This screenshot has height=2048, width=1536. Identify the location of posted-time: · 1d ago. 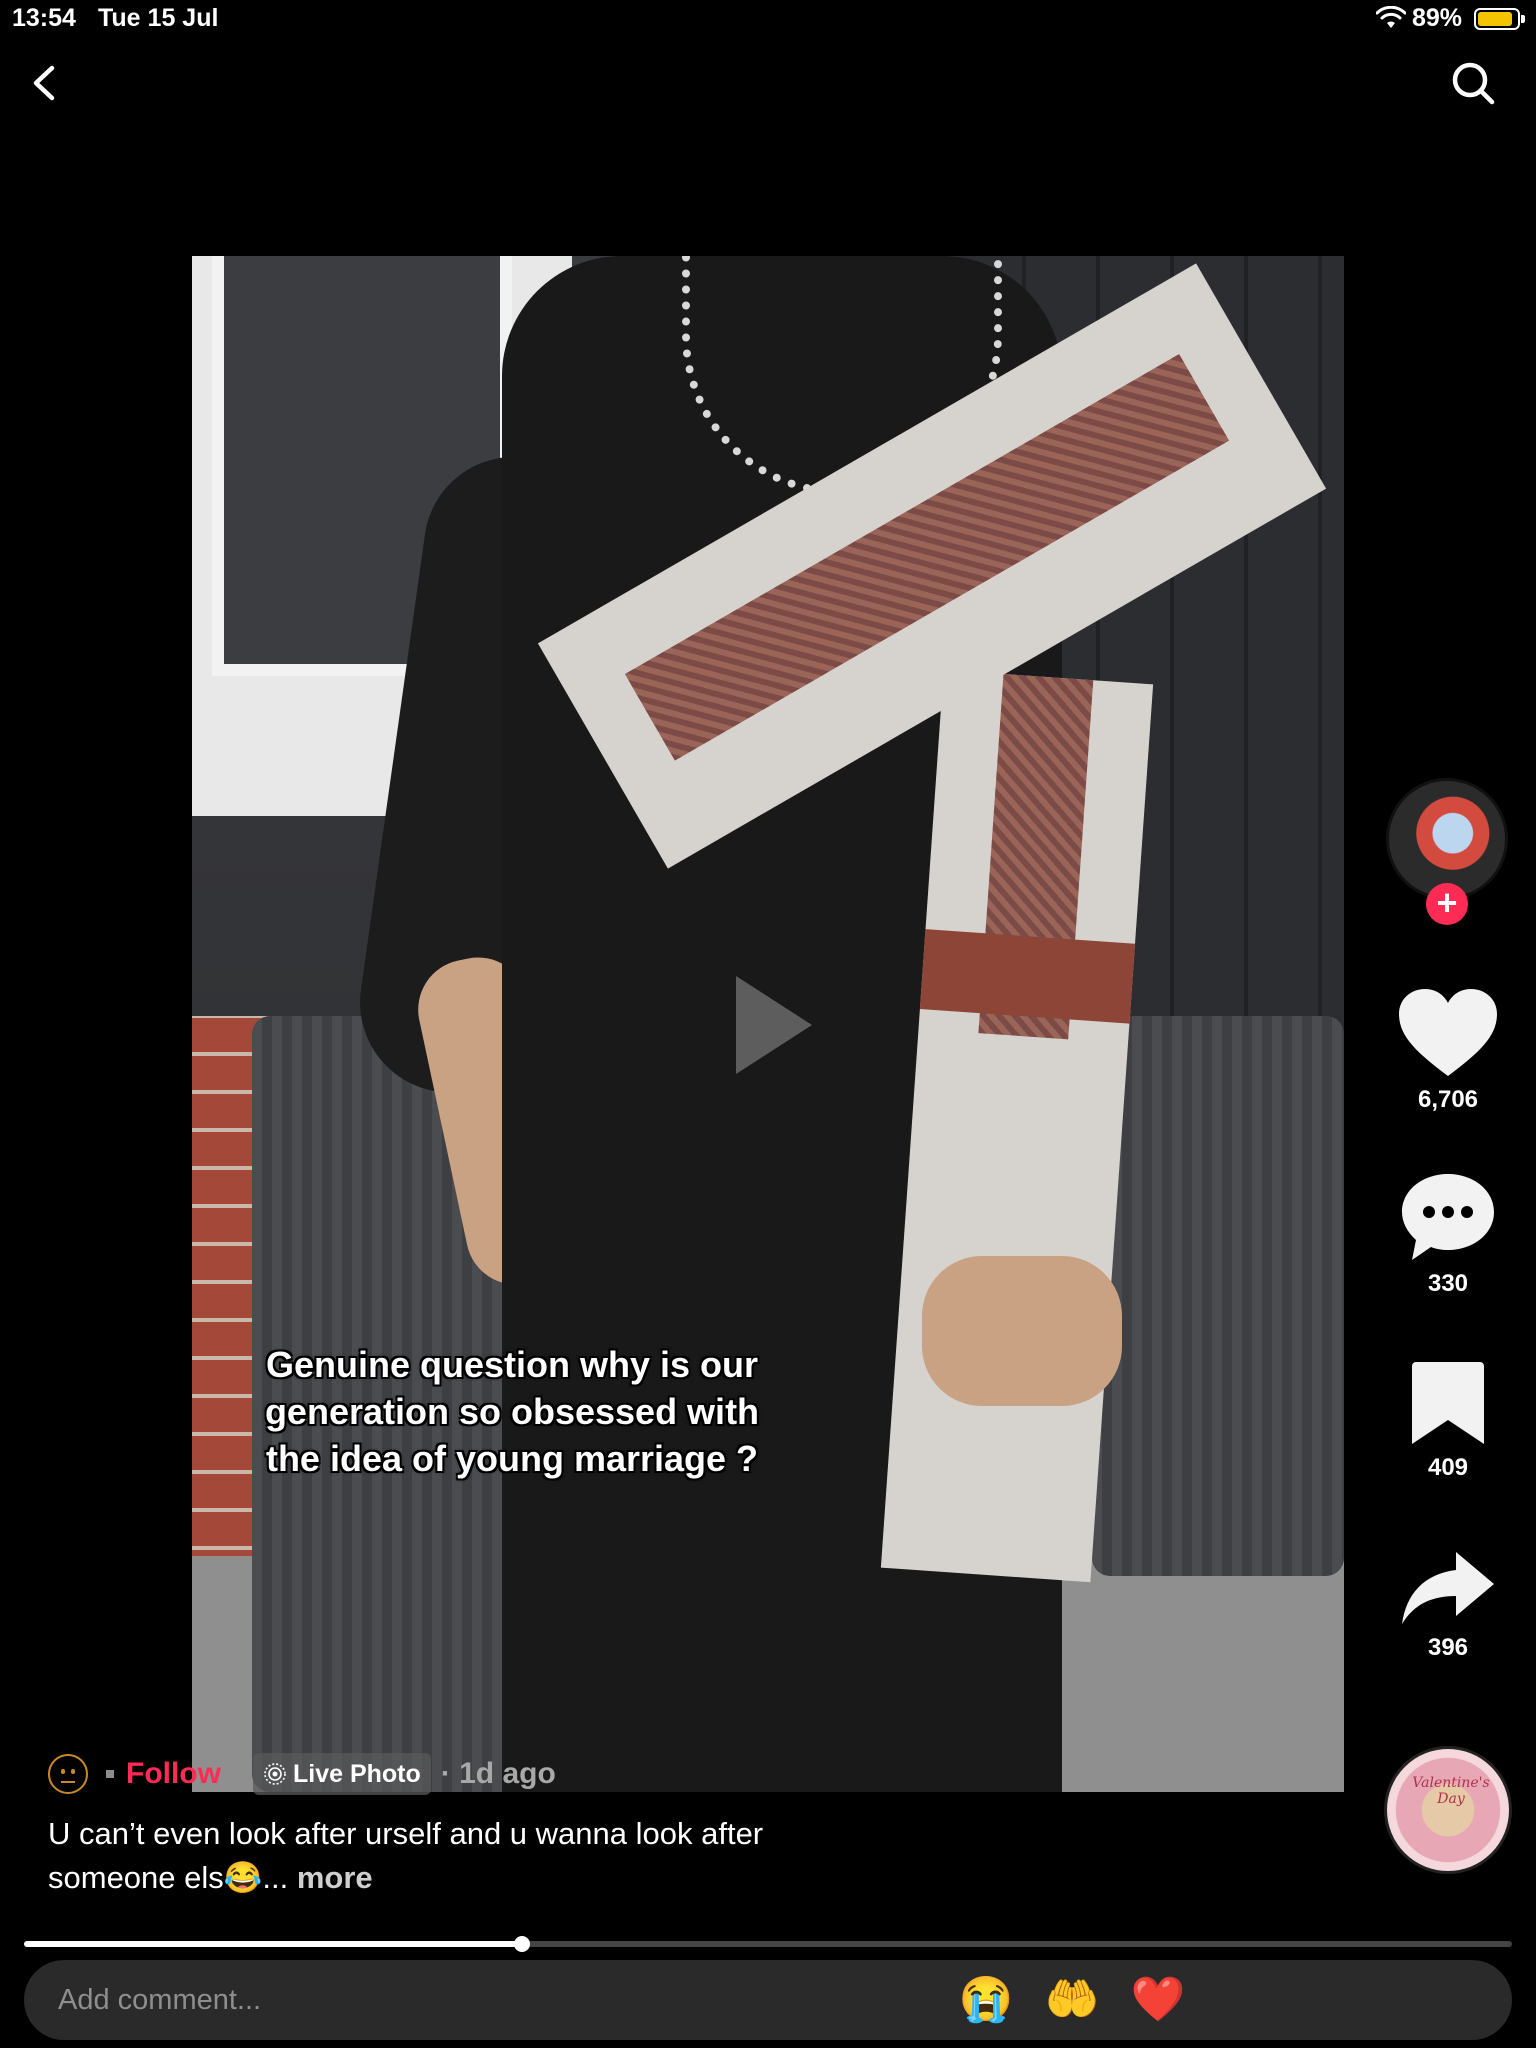
(498, 1773).